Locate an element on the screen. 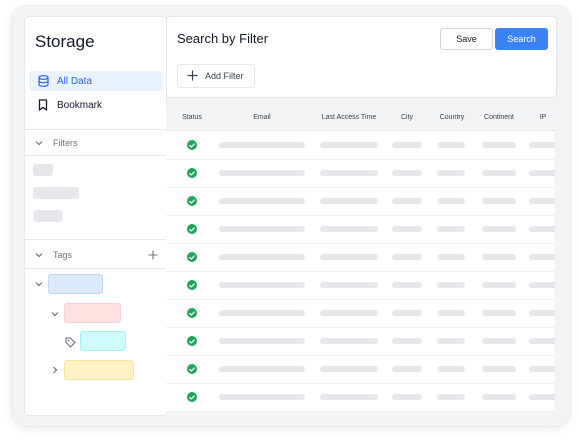 The width and height of the screenshot is (580, 440). sidebar-item-label: Bookmark is located at coordinates (80, 105).